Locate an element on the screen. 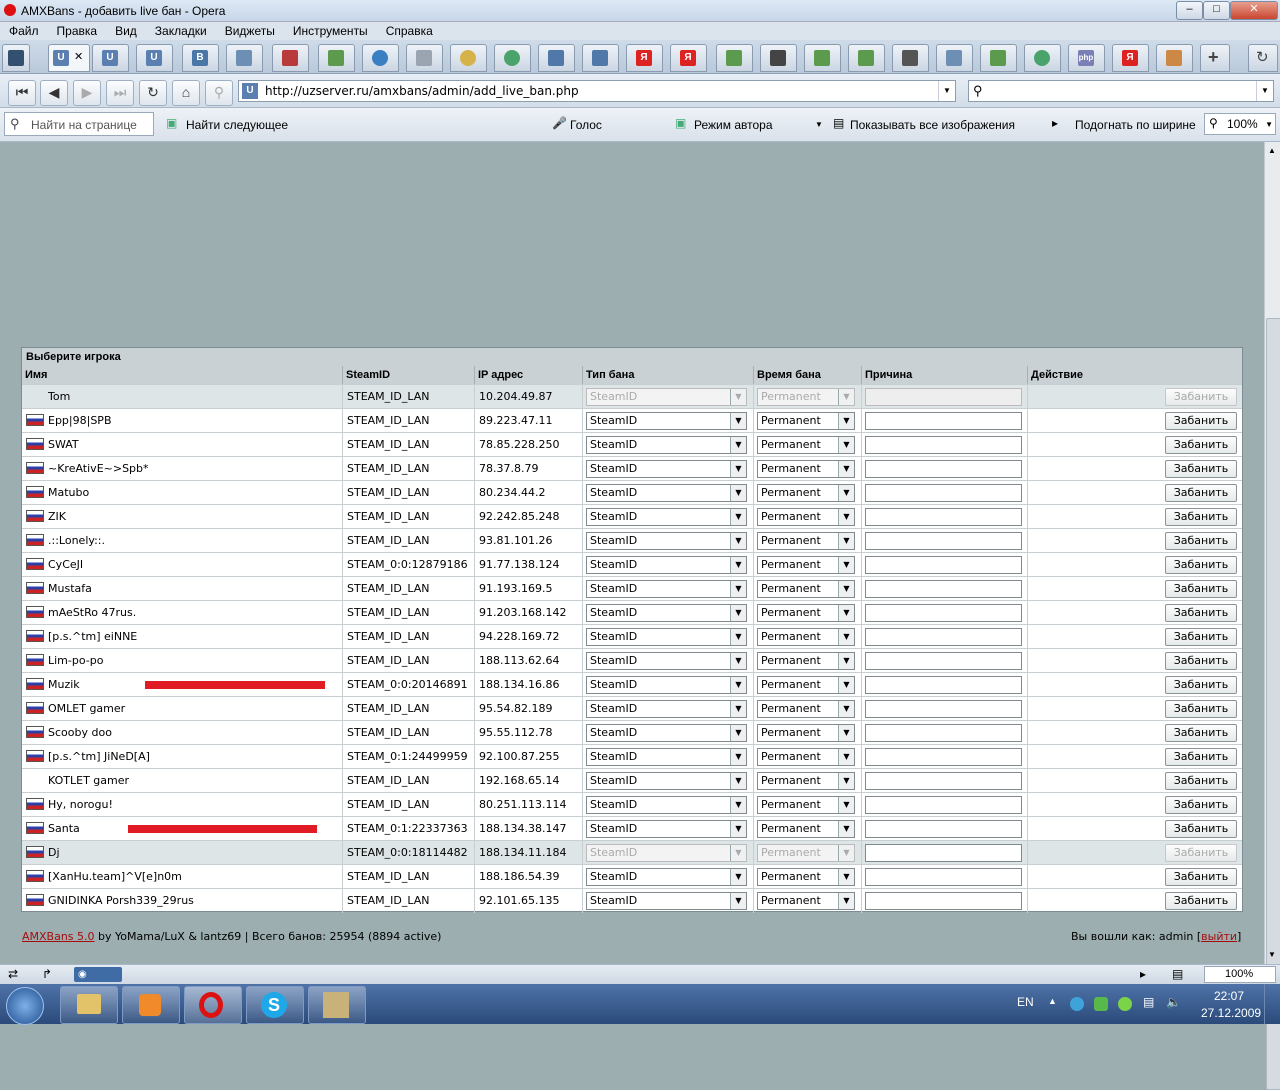 This screenshot has height=1090, width=1280. logout-link: выйти is located at coordinates (1219, 936).